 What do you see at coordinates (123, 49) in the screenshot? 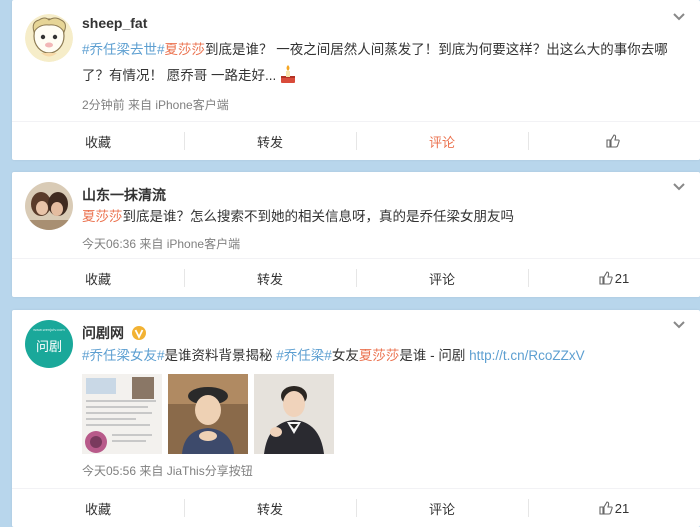
I see `topic-link: #乔任梁去世#` at bounding box center [123, 49].